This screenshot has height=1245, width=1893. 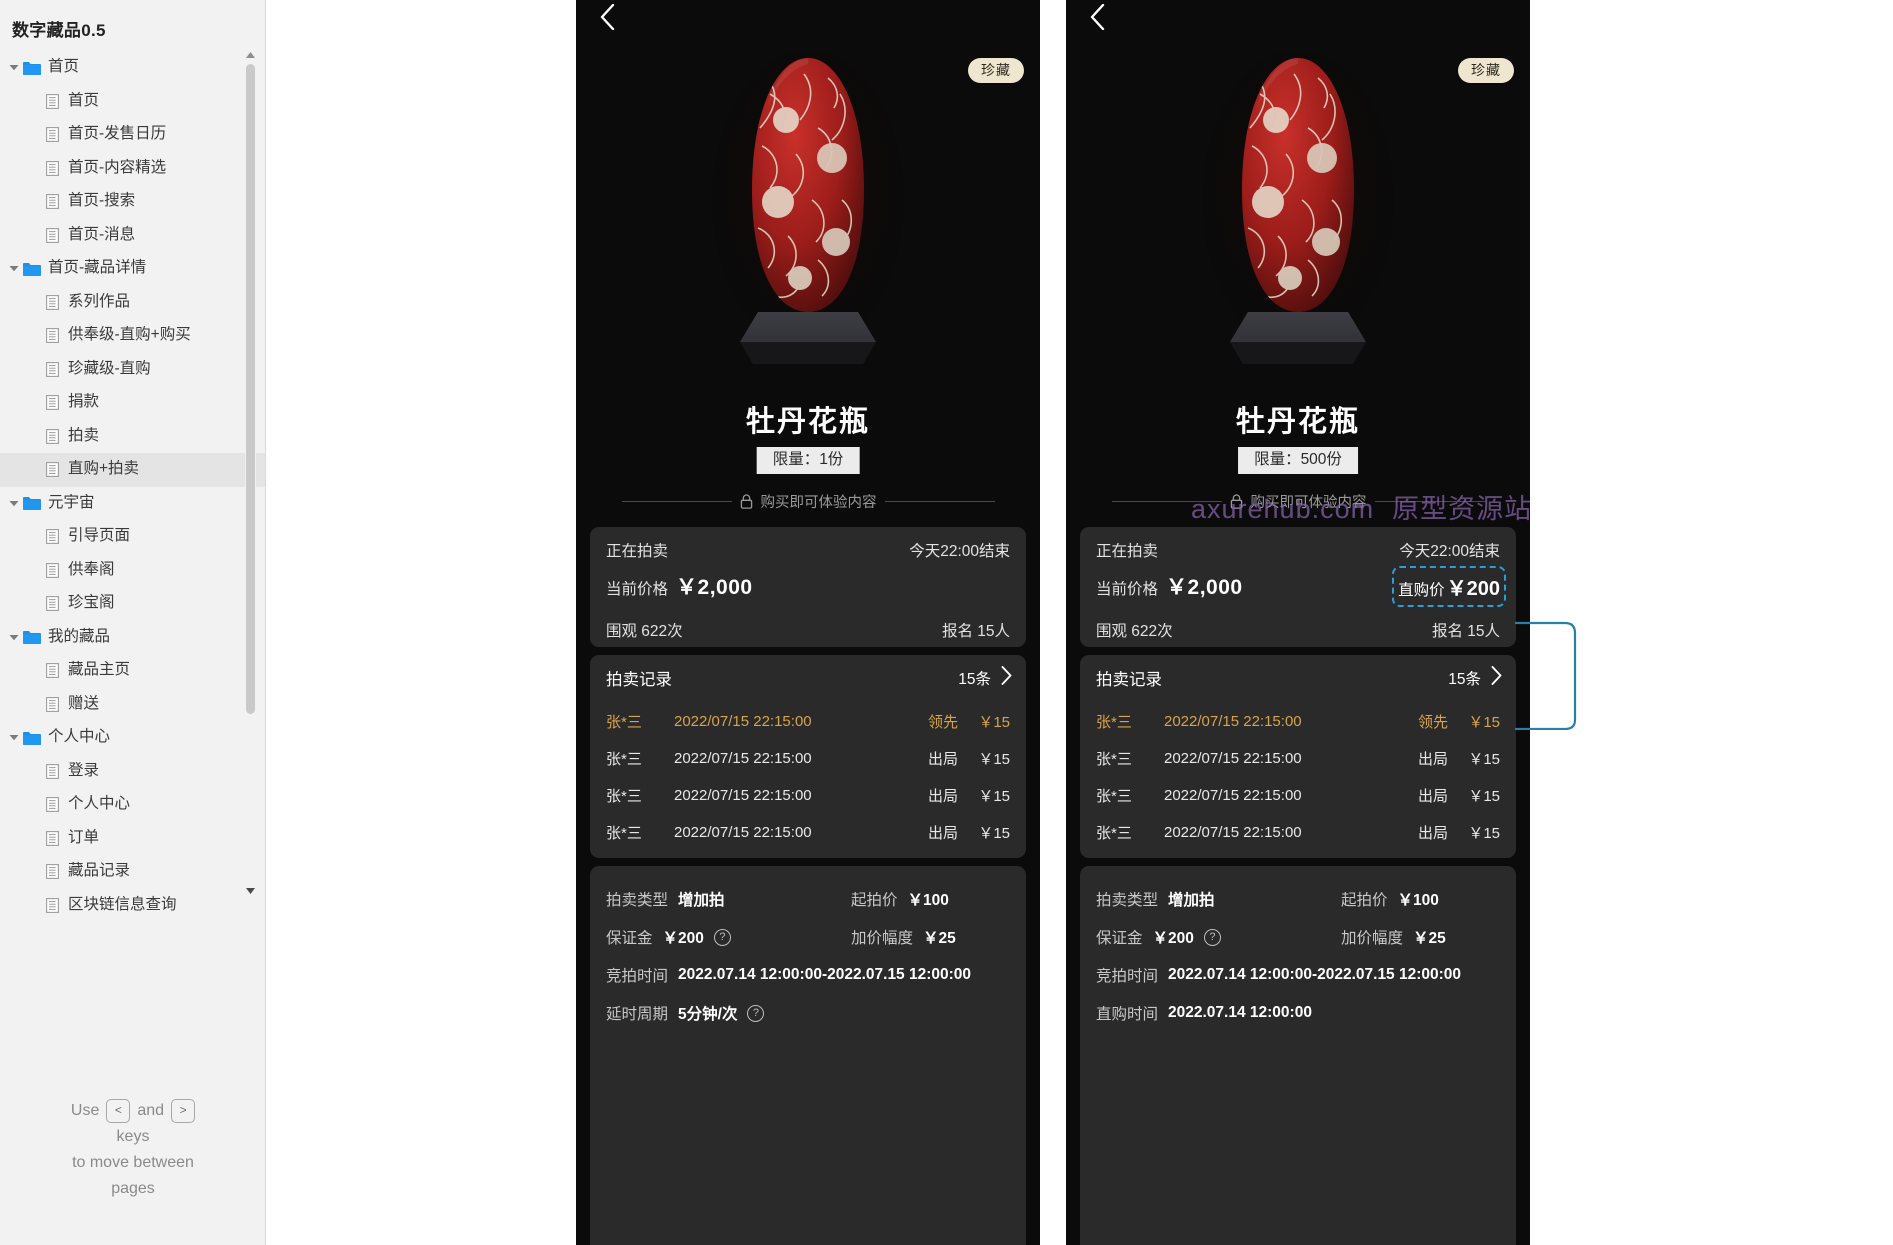 What do you see at coordinates (132, 403) in the screenshot?
I see `tree-item-捐款: 捐款` at bounding box center [132, 403].